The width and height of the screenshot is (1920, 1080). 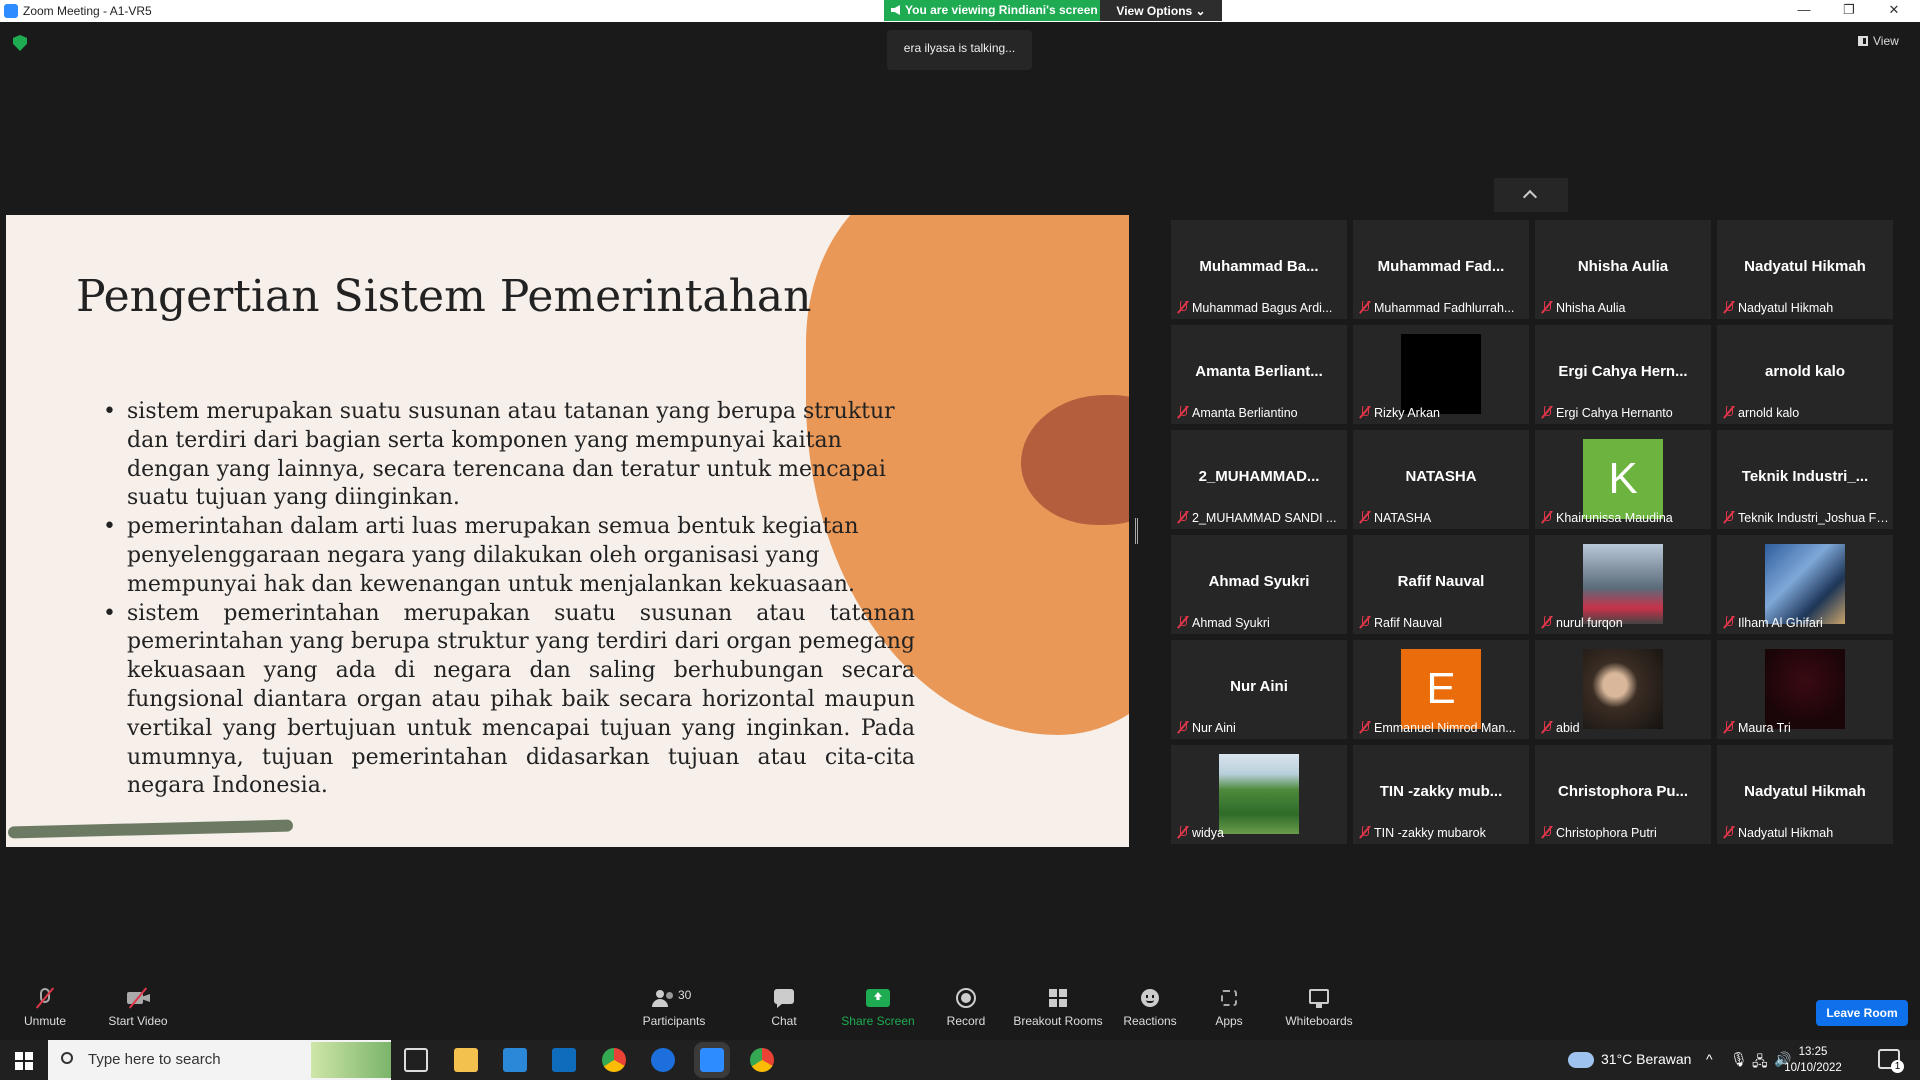 What do you see at coordinates (1646, 1059) in the screenshot?
I see `weather-text: 31°C Berawan` at bounding box center [1646, 1059].